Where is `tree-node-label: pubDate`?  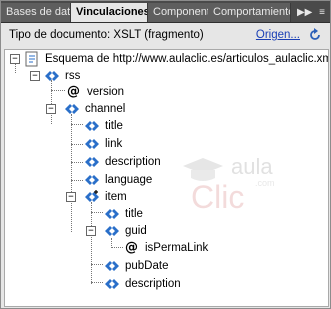 tree-node-label: pubDate is located at coordinates (147, 266).